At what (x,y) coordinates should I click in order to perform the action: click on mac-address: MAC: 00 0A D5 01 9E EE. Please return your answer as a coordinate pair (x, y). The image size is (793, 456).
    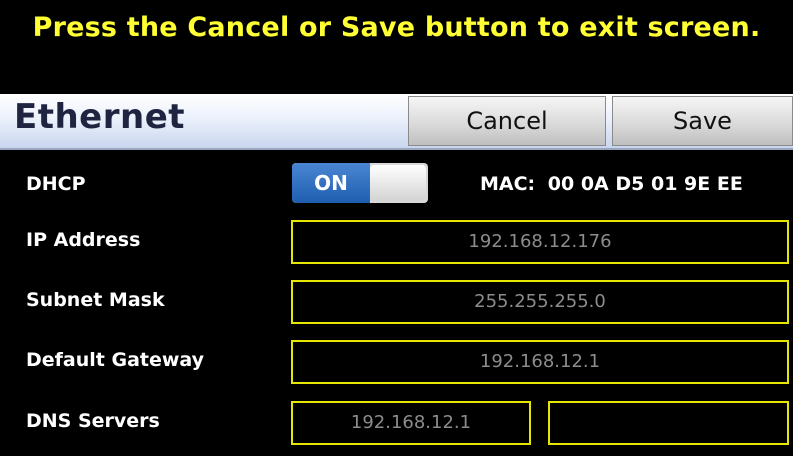
    Looking at the image, I should click on (611, 184).